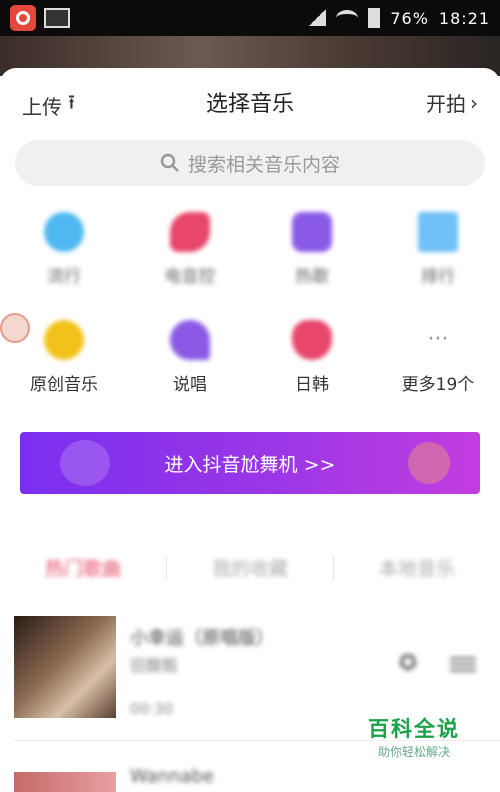 The height and width of the screenshot is (792, 500). Describe the element at coordinates (85, 463) in the screenshot. I see `banner-flower-decoration` at that location.